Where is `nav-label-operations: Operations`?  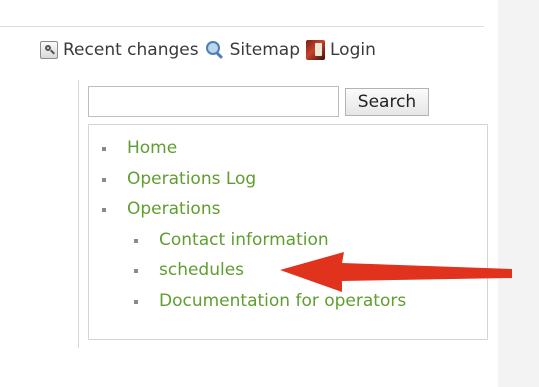 nav-label-operations: Operations is located at coordinates (173, 209).